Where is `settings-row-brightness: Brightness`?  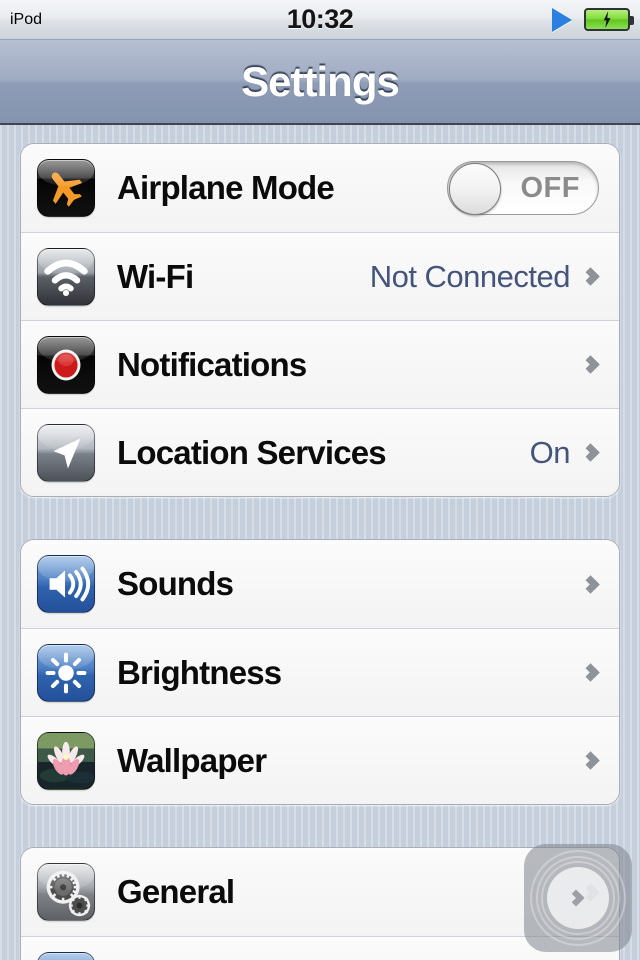 settings-row-brightness: Brightness is located at coordinates (320, 672).